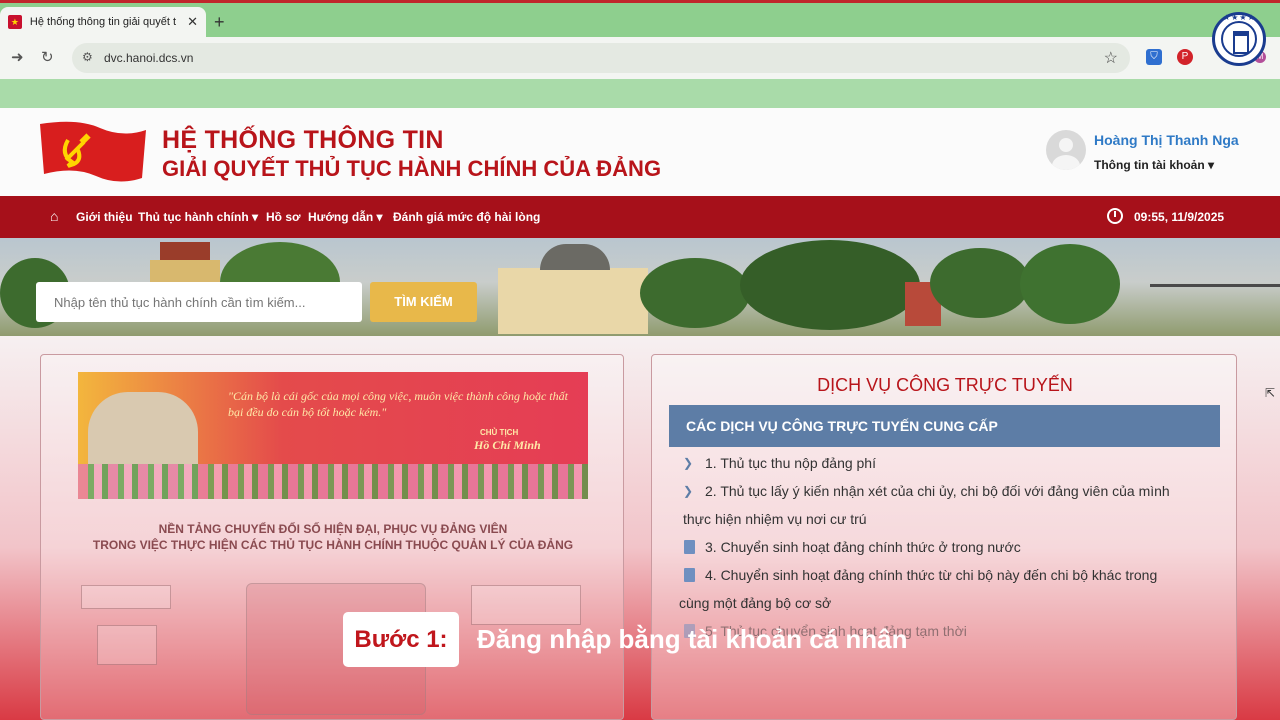 This screenshot has width=1280, height=720. I want to click on logo-emblem, so click(1239, 39).